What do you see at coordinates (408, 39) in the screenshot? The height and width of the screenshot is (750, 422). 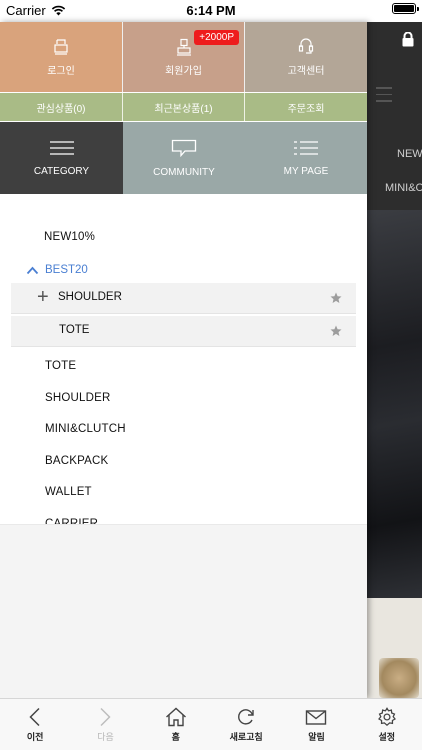 I see `lock-icon` at bounding box center [408, 39].